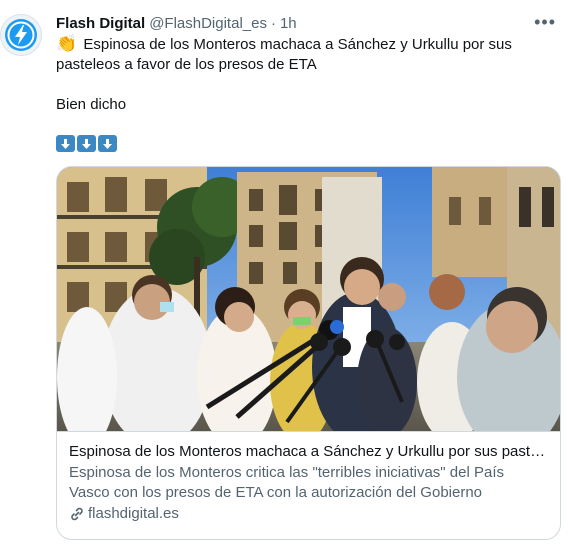 This screenshot has width=570, height=546. Describe the element at coordinates (288, 23) in the screenshot. I see `timestamp: 1h` at that location.